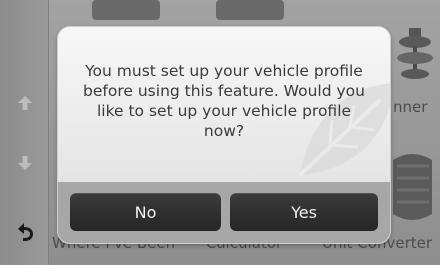 Image resolution: width=440 pixels, height=265 pixels. I want to click on unit-converter-icon, so click(412, 187).